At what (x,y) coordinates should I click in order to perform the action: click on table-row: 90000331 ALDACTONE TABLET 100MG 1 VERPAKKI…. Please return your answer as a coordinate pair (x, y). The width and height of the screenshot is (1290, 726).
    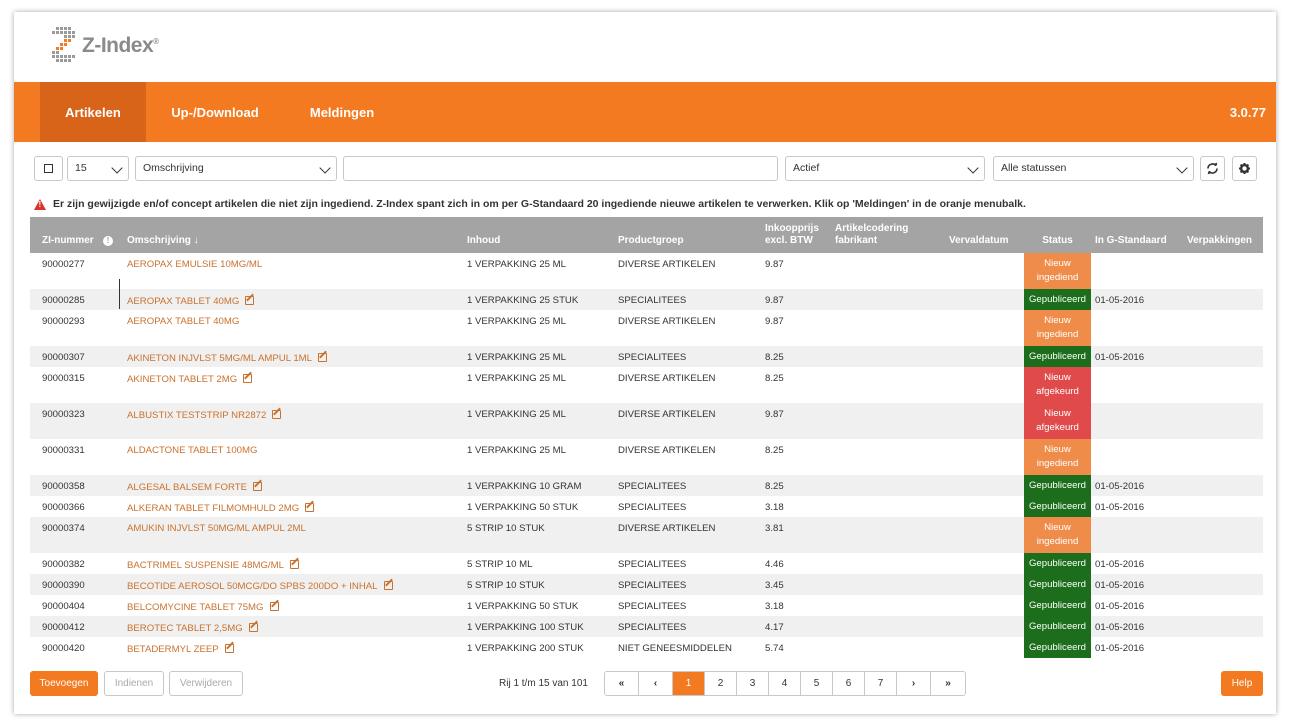
    Looking at the image, I should click on (646, 457).